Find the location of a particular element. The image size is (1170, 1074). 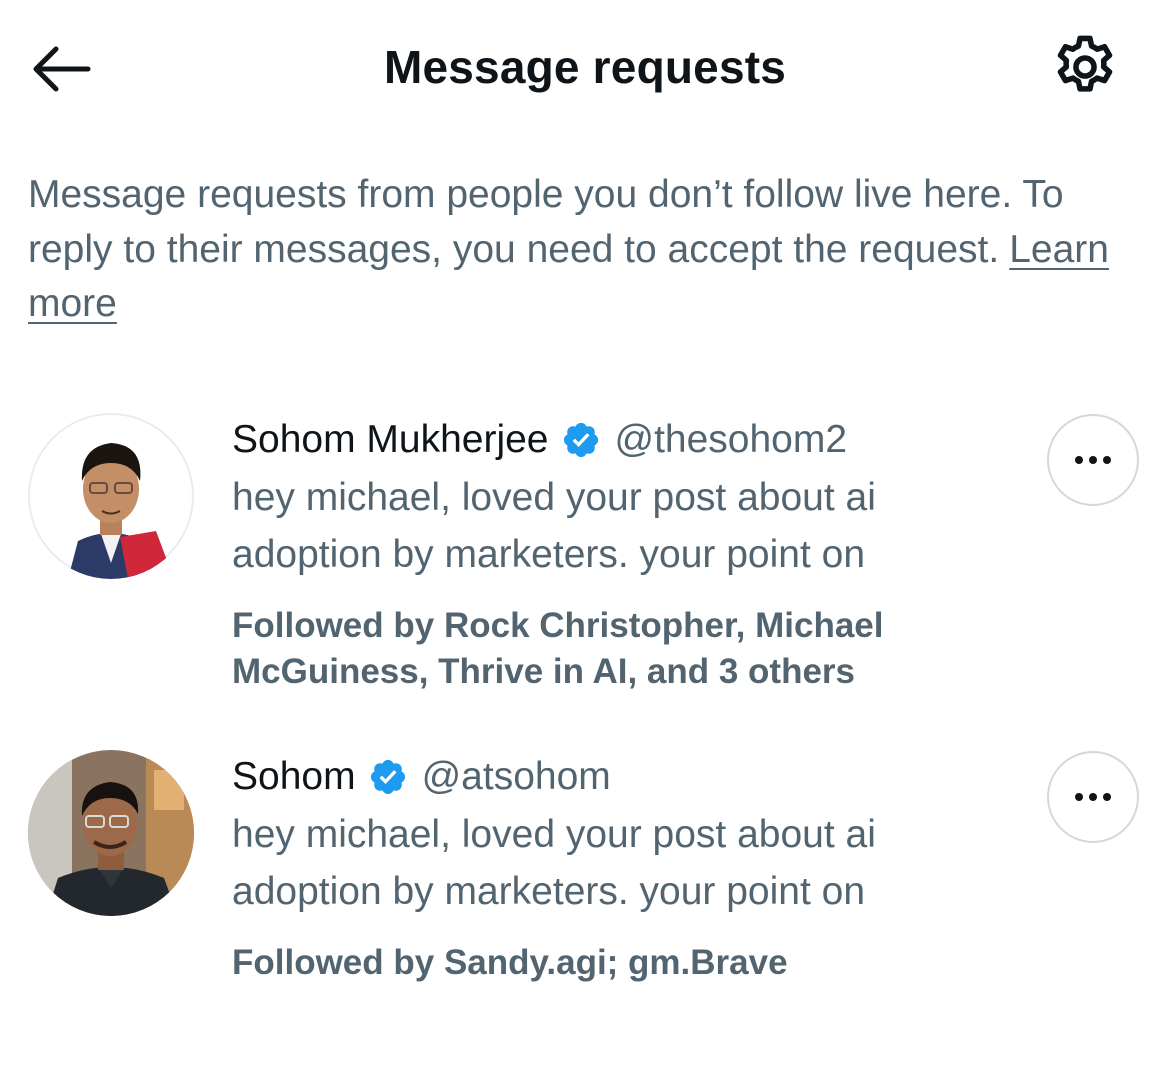

gear-icon is located at coordinates (1085, 63).